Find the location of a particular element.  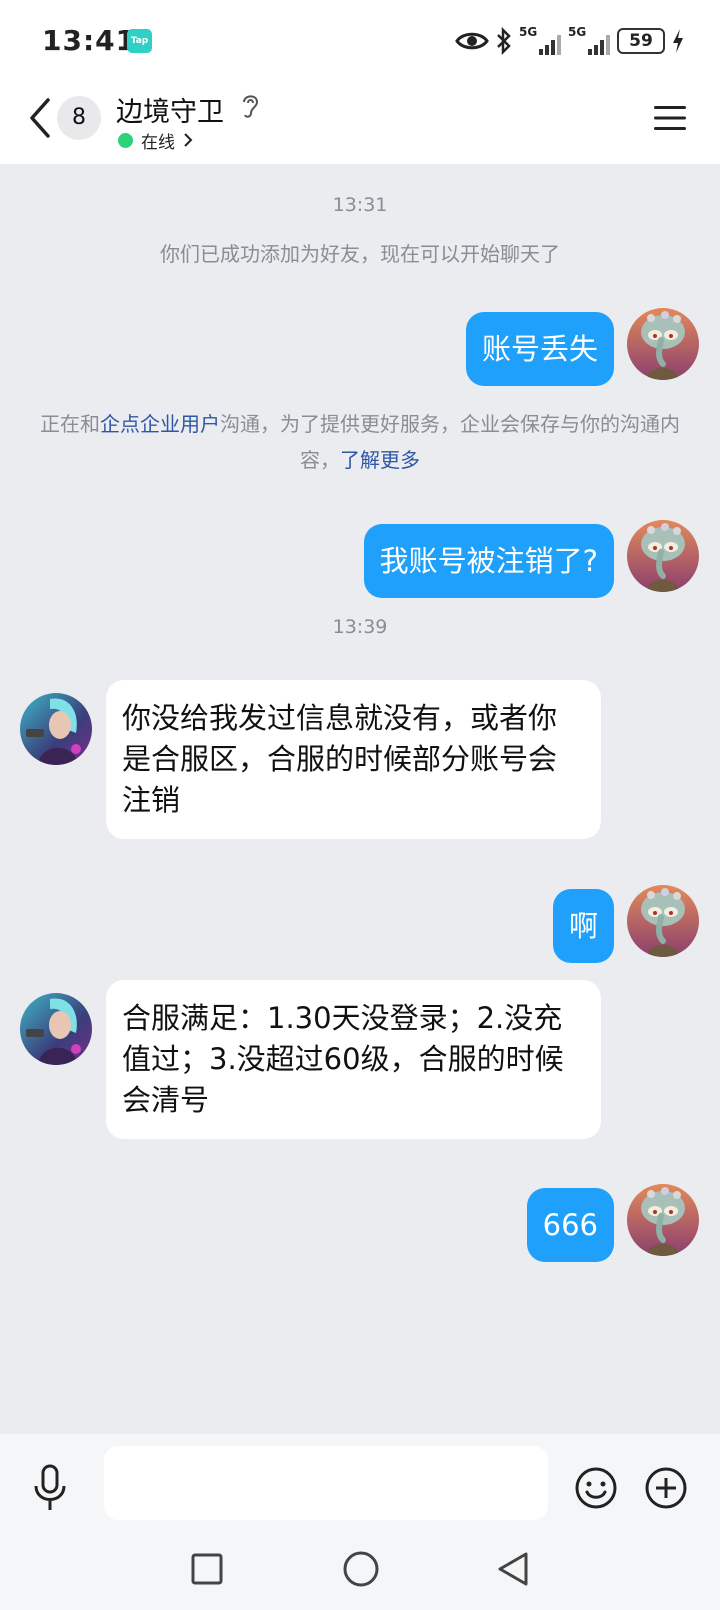

my-message-bubble: 账号丢失 is located at coordinates (539, 349).